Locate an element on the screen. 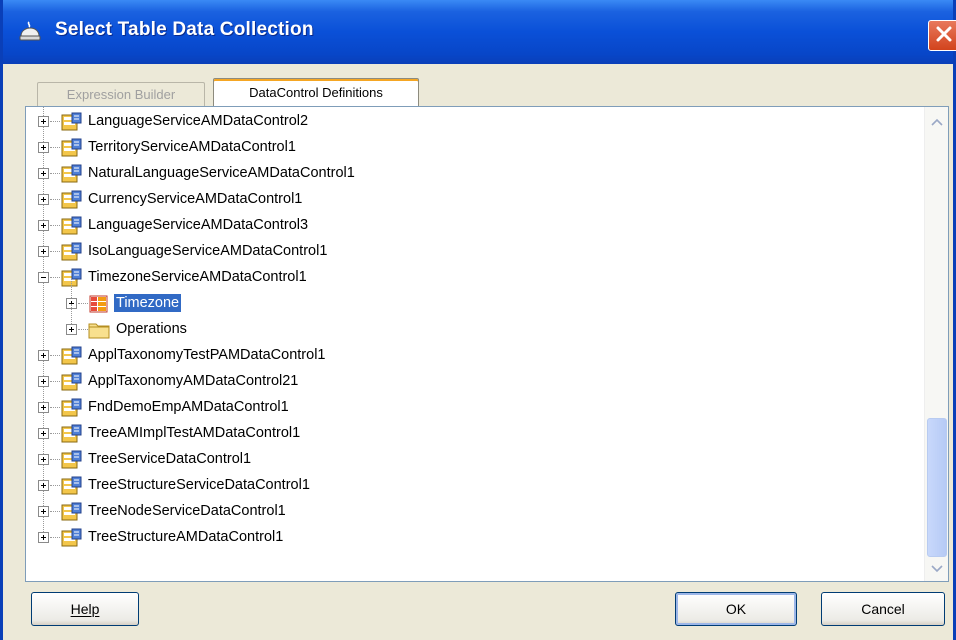 The image size is (956, 640). tree-item: FndDemoEmpAMDataControl1 is located at coordinates (471, 408).